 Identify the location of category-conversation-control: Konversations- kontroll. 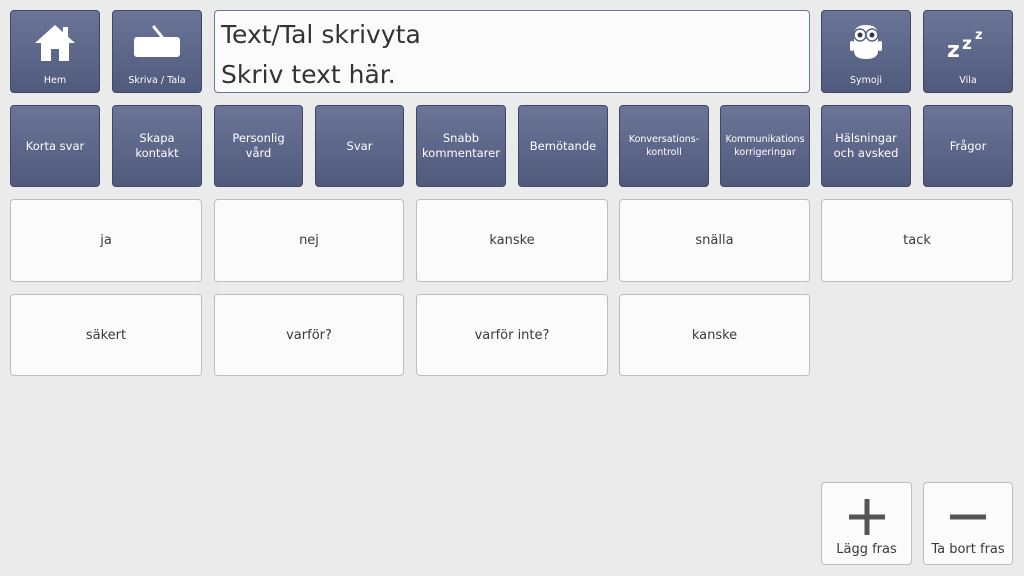
(664, 146).